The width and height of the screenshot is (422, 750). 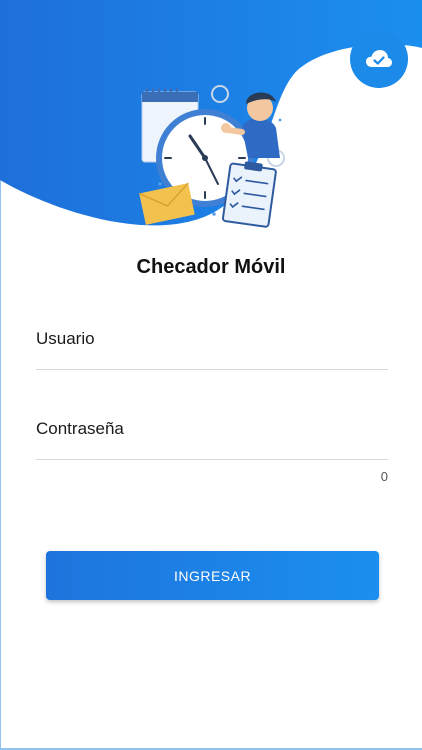 I want to click on username-input, so click(x=212, y=344).